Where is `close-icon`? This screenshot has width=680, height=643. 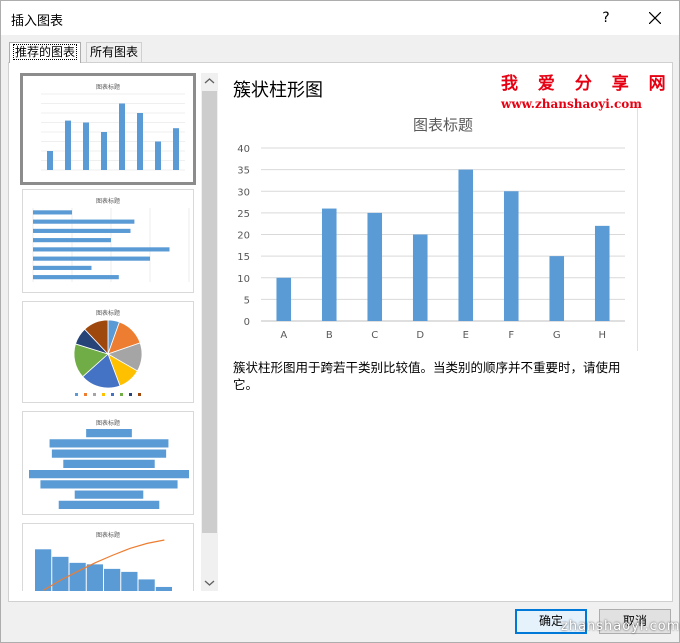
close-icon is located at coordinates (655, 18).